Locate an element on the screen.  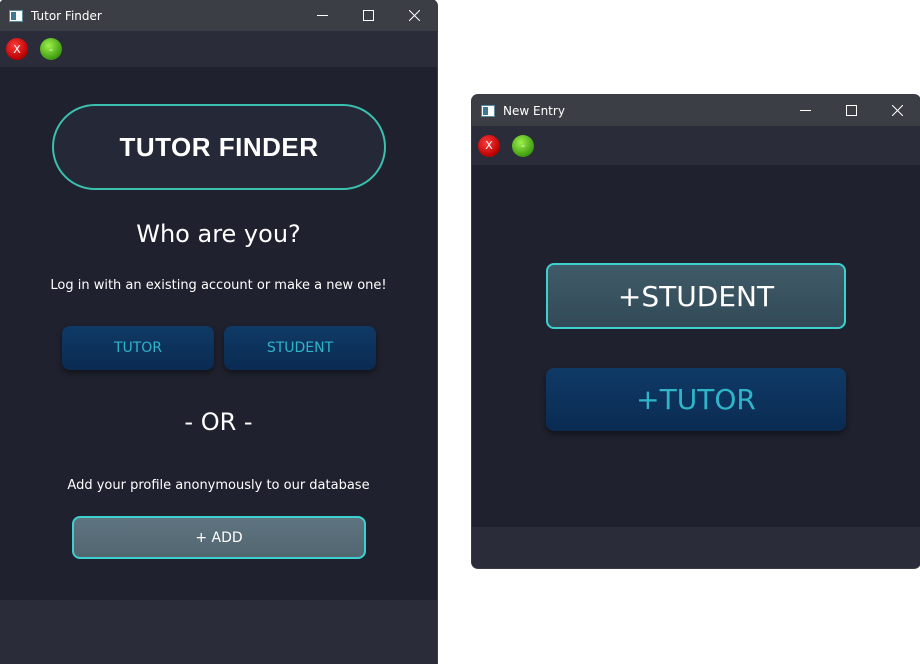
window-title: New Entry is located at coordinates (534, 110).